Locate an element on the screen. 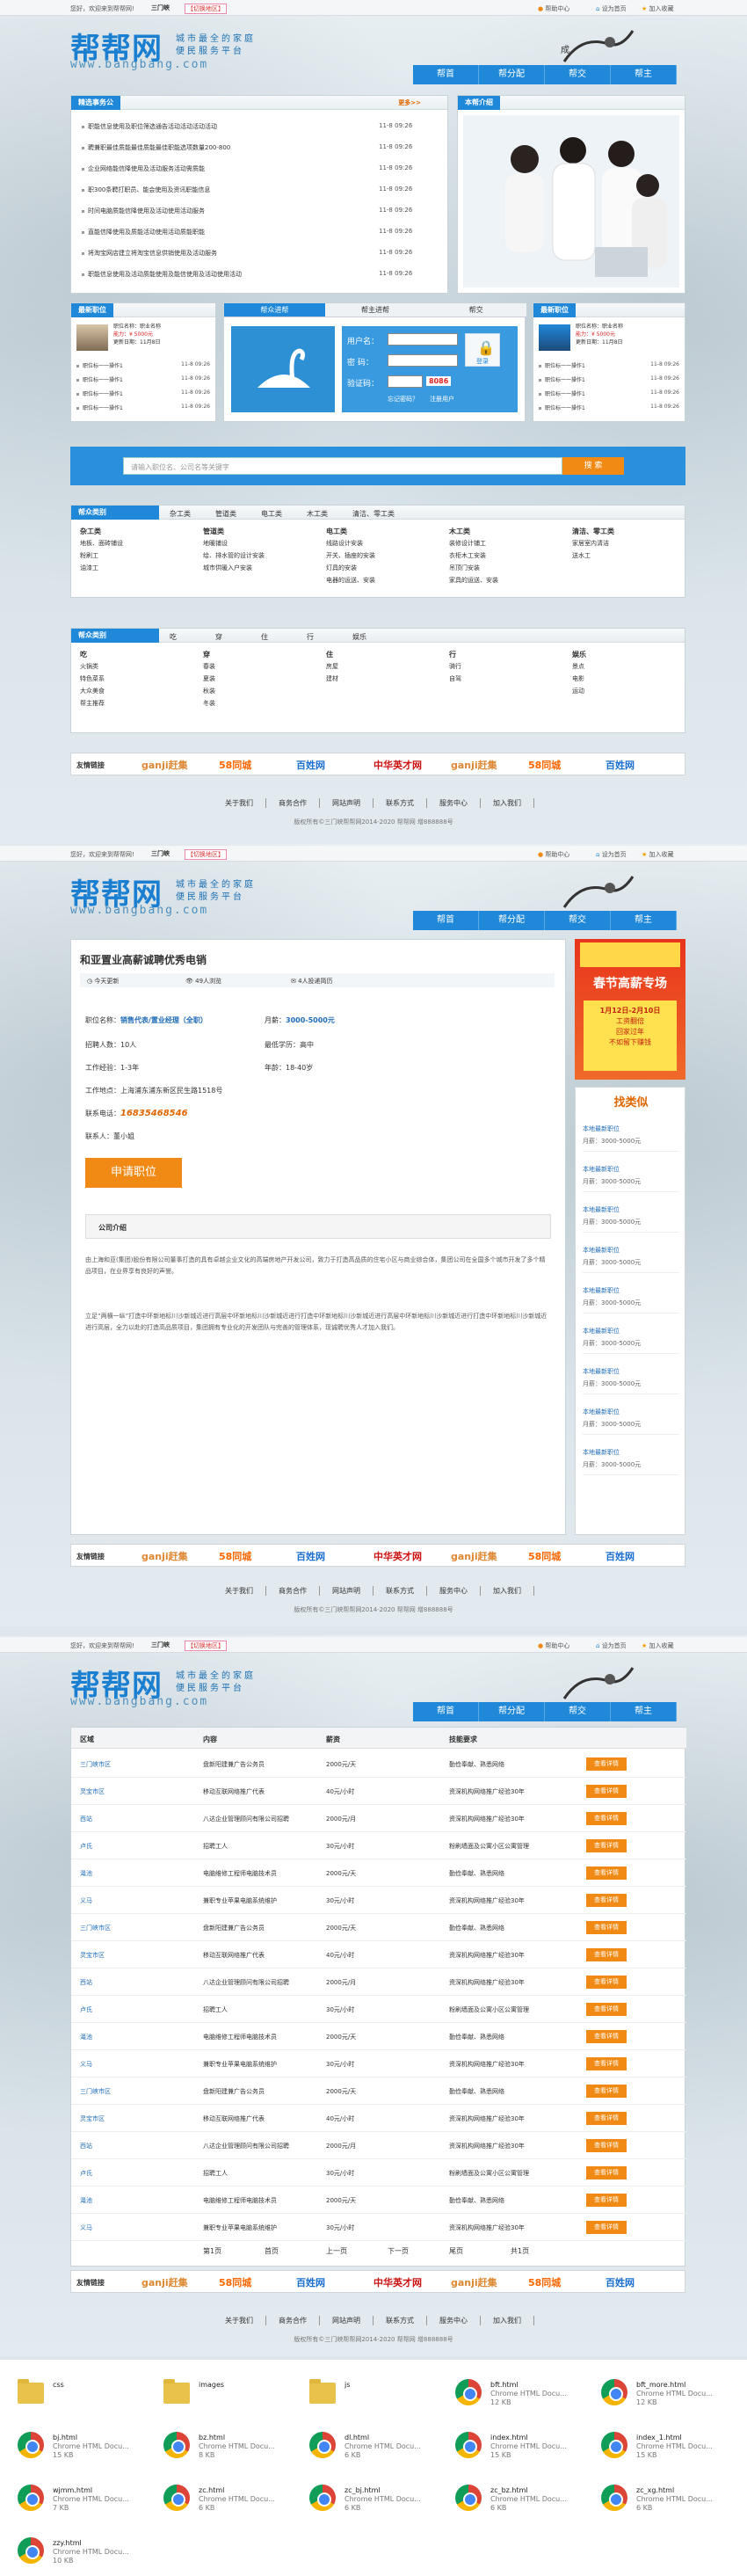  category-tab: 行 is located at coordinates (310, 637).